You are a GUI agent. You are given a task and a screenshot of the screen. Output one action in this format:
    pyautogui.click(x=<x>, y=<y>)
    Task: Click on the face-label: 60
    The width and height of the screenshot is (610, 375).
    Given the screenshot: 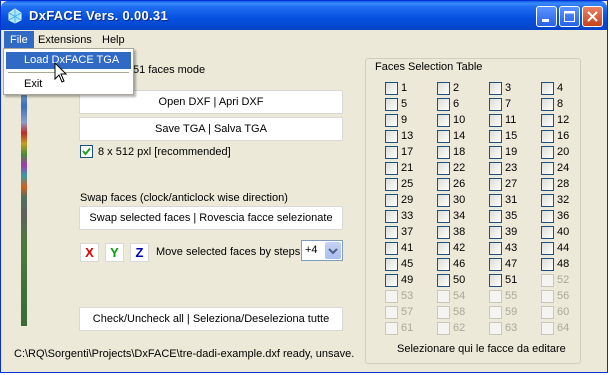 What is the action you would take?
    pyautogui.click(x=563, y=312)
    